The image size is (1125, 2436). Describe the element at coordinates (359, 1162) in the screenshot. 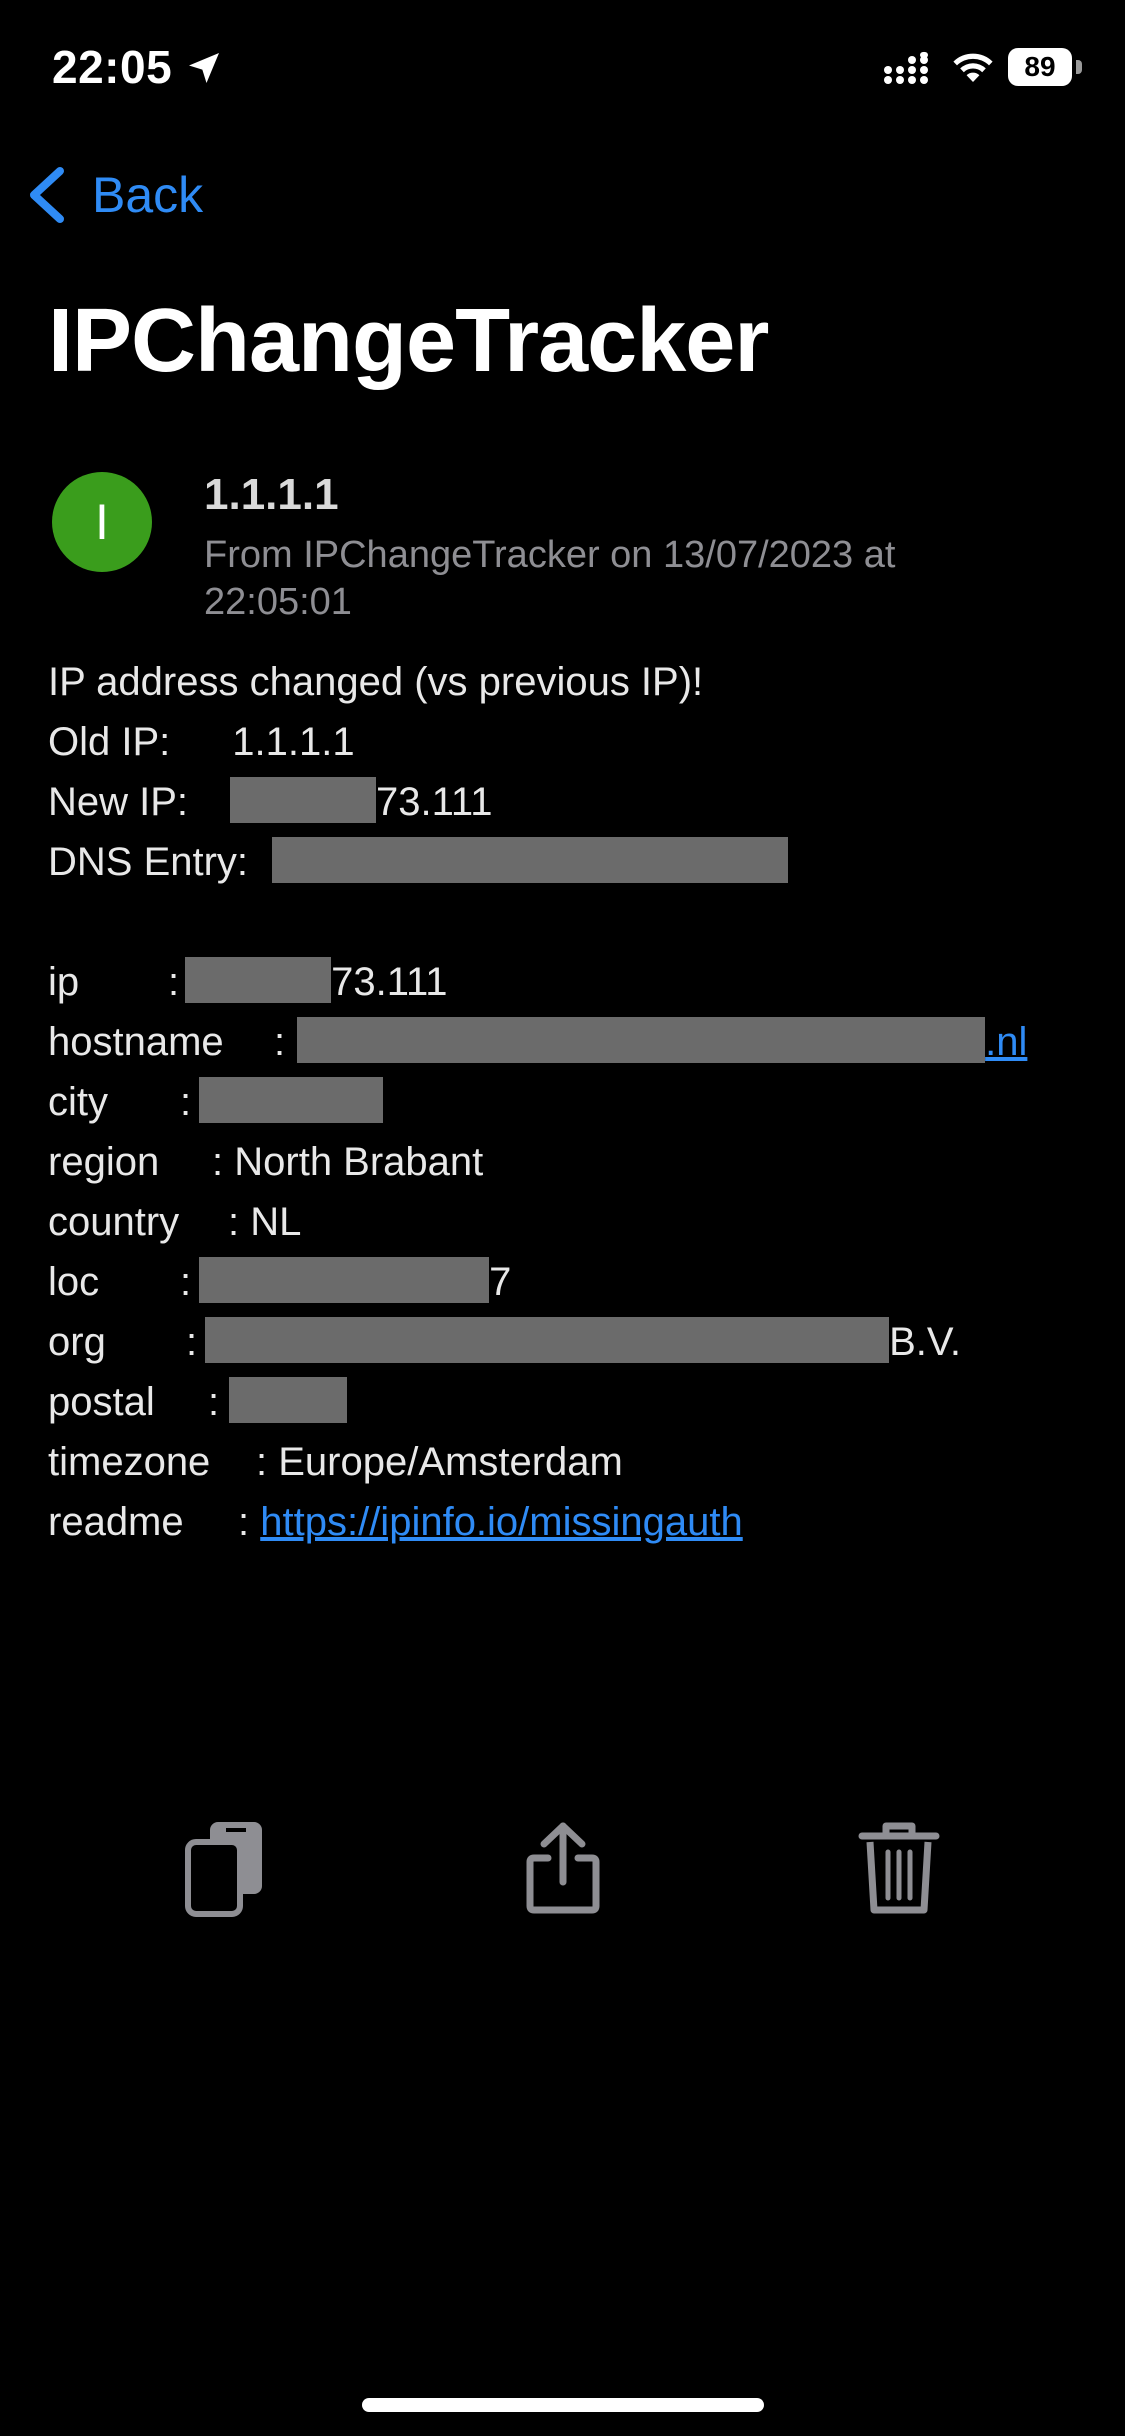

I see `region-value: North Brabant` at that location.